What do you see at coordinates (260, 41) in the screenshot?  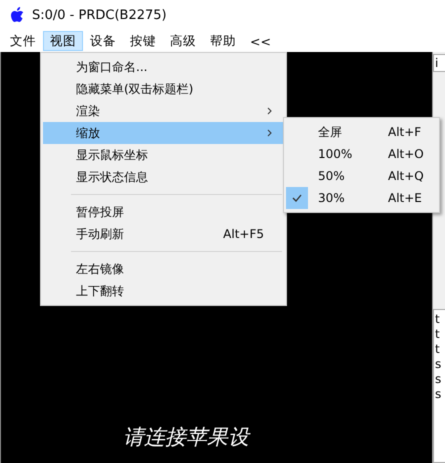 I see `menu-bar-item: <<` at bounding box center [260, 41].